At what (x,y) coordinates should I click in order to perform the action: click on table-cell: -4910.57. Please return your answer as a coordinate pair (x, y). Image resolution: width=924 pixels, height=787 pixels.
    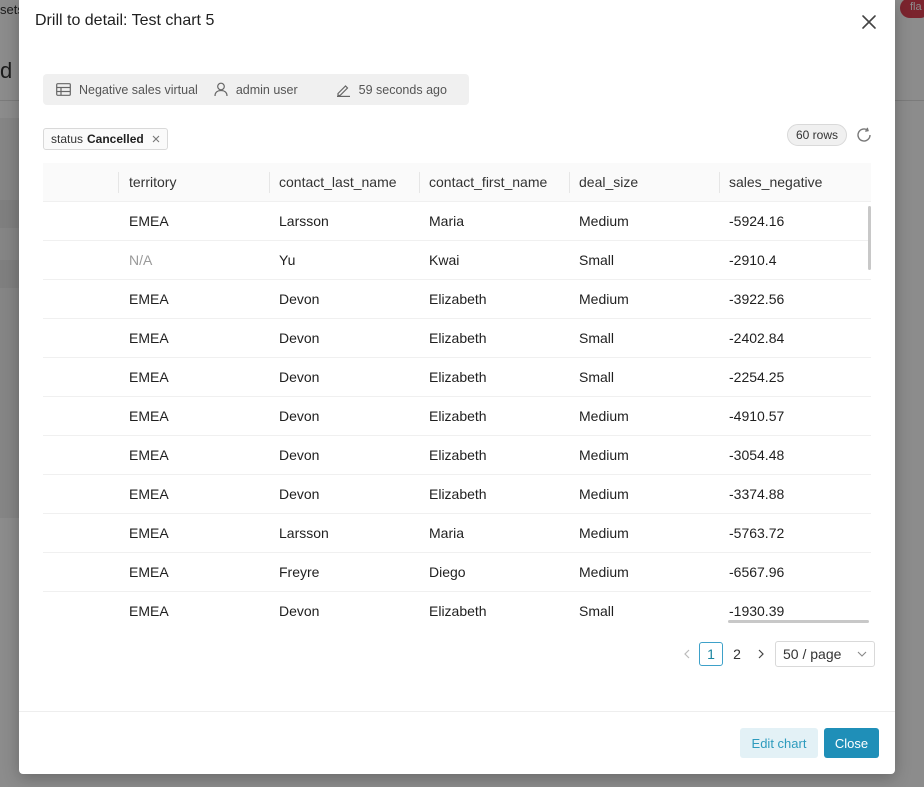
    Looking at the image, I should click on (757, 416).